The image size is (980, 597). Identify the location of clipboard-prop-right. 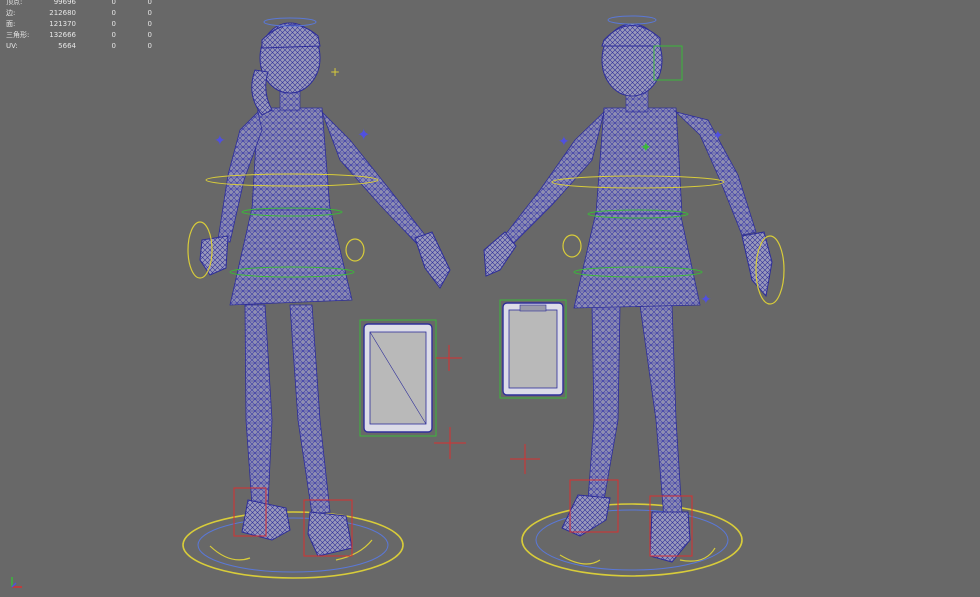
(533, 349).